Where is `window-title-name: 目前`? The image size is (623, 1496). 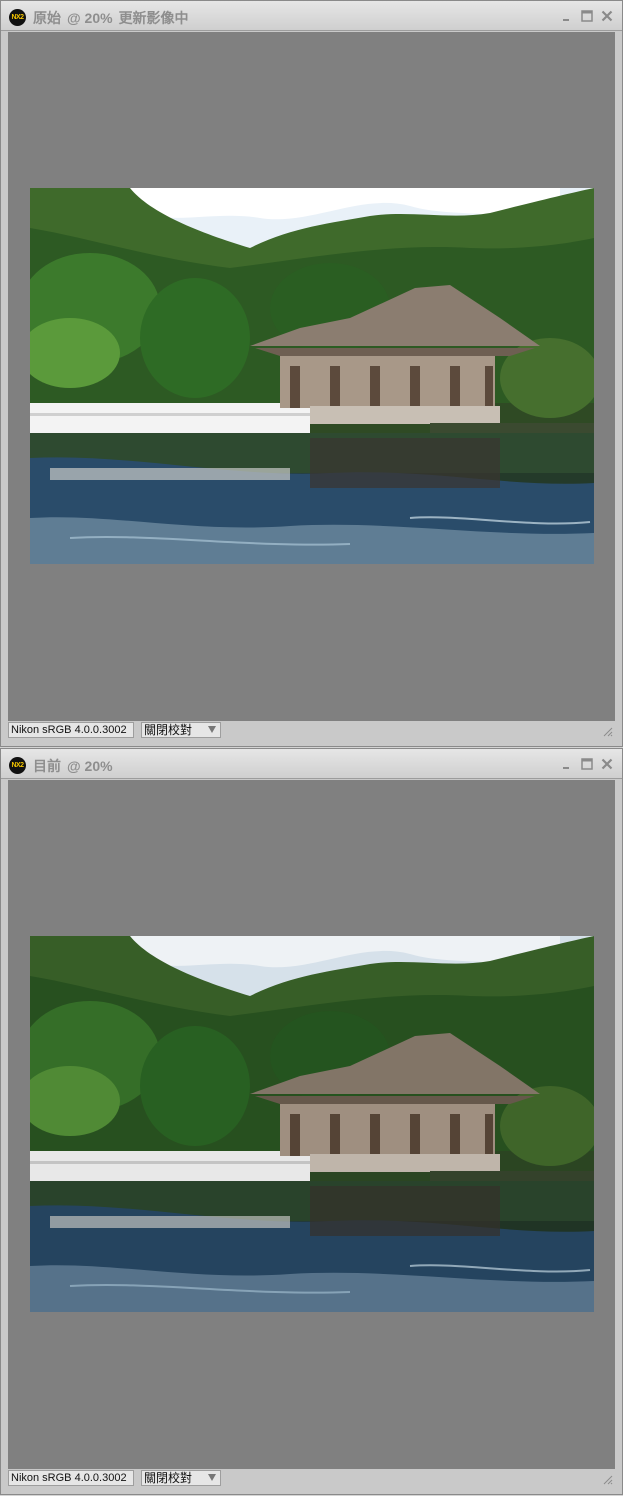 window-title-name: 目前 is located at coordinates (47, 766).